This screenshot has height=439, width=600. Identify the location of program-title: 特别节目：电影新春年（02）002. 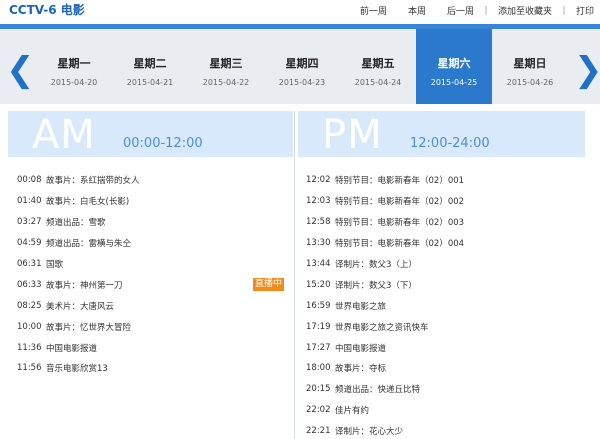
(400, 202).